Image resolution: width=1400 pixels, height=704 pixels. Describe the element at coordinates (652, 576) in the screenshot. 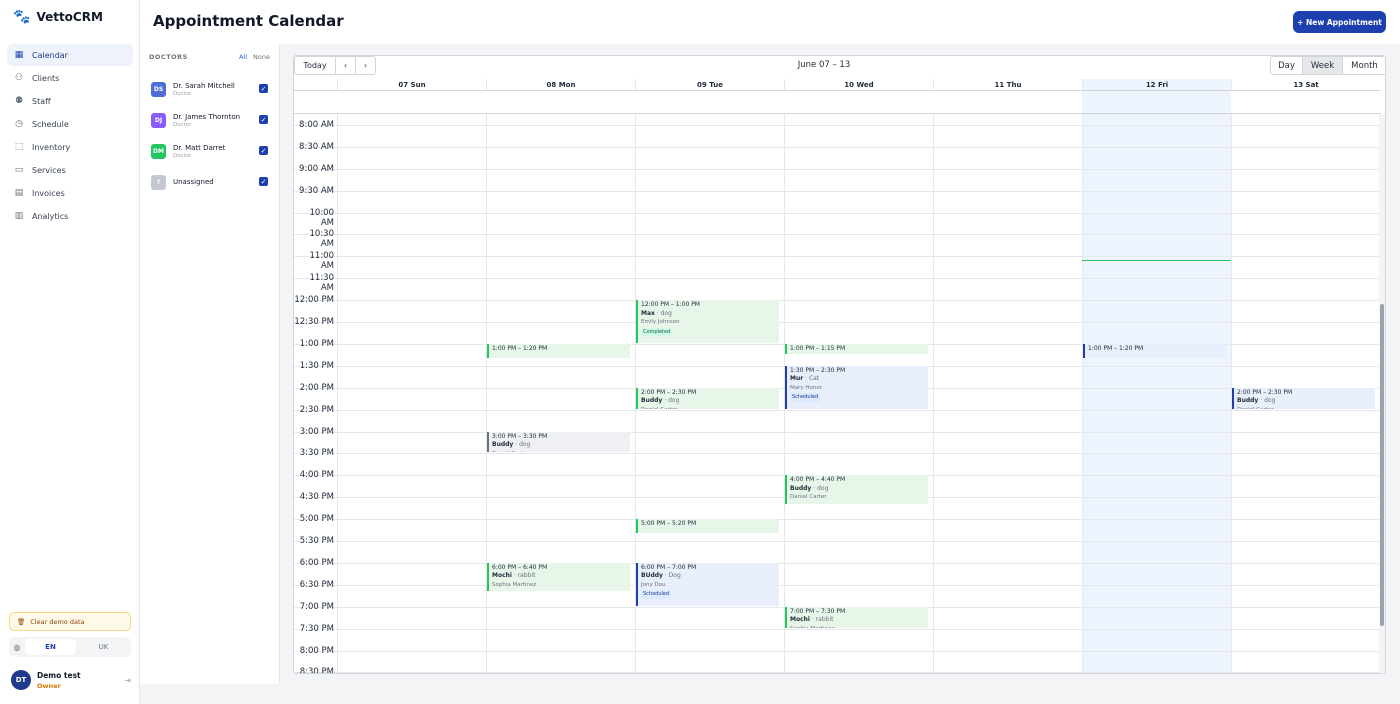

I see `event-pet: BUddy` at that location.